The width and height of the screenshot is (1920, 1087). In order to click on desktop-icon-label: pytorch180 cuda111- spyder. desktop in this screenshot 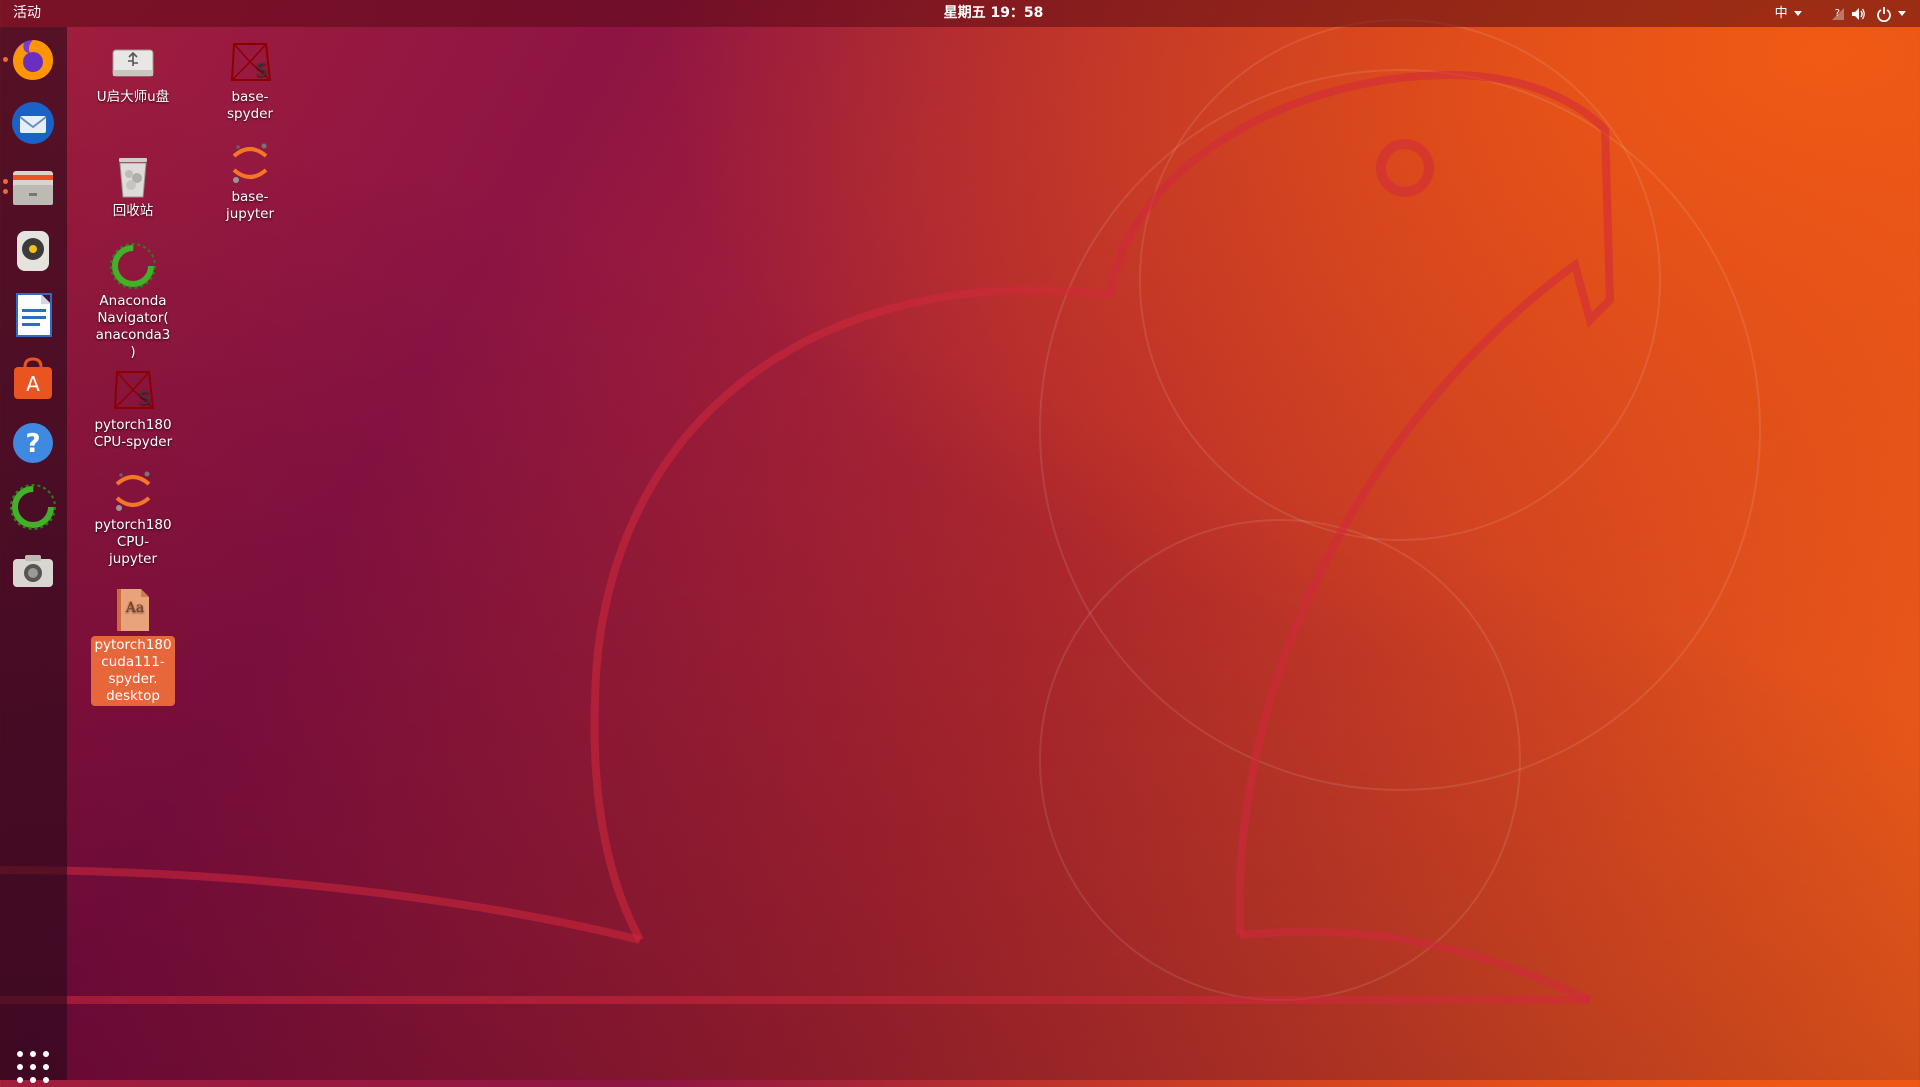, I will do `click(133, 671)`.